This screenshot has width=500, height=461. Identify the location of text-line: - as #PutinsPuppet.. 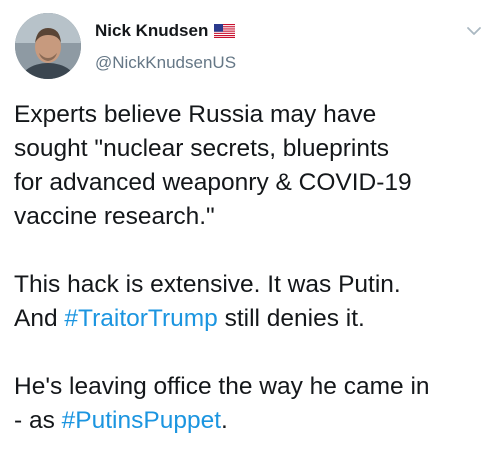
(254, 421).